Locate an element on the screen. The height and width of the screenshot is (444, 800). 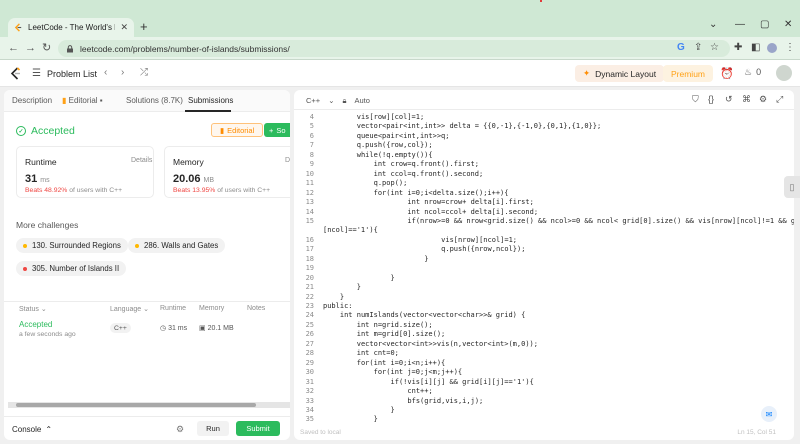
problem-list-link: ☰ Problem List is located at coordinates (64, 73).